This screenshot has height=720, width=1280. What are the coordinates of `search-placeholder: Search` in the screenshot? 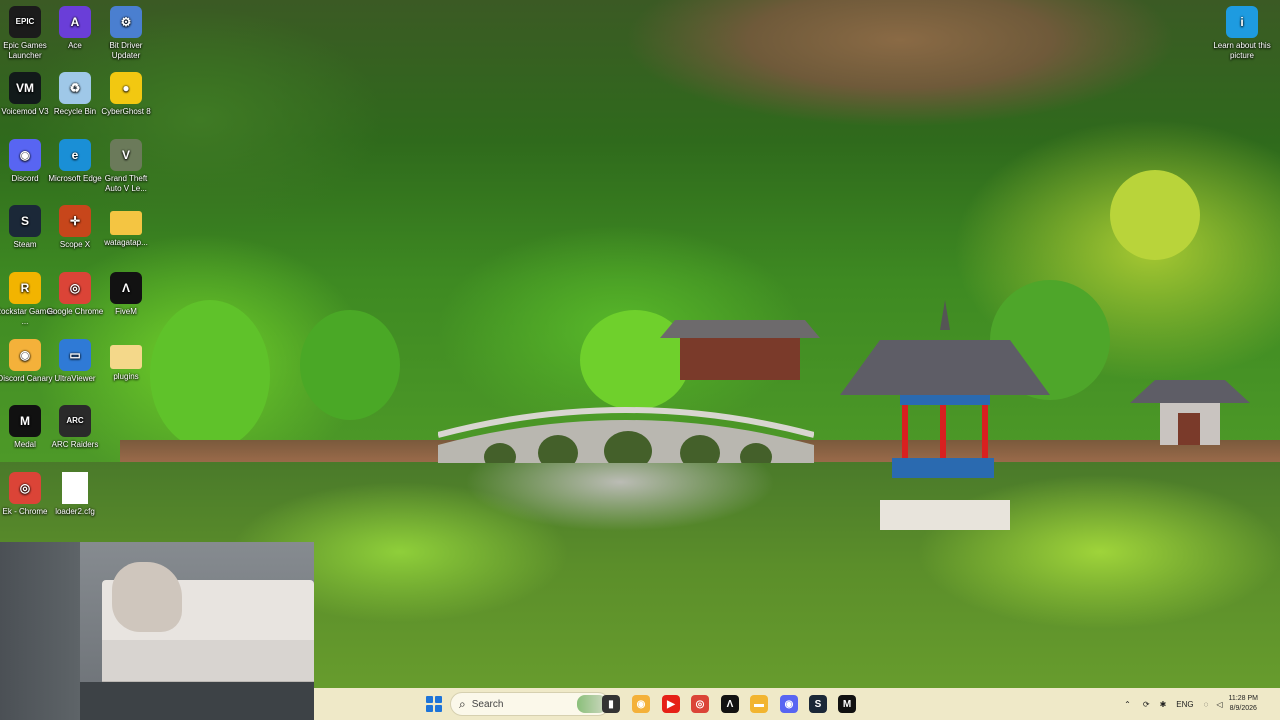 It's located at (487, 704).